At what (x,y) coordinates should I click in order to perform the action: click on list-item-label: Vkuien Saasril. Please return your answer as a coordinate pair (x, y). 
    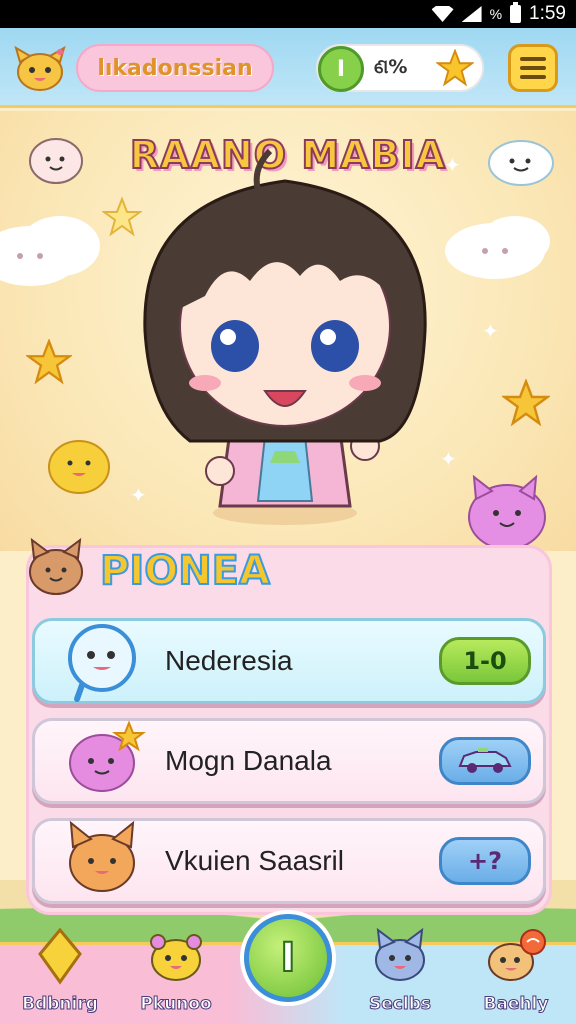
    Looking at the image, I should click on (254, 860).